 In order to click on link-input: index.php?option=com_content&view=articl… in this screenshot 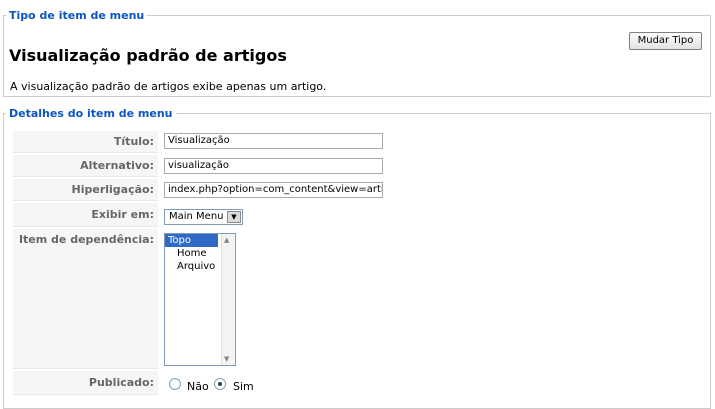, I will do `click(273, 190)`.